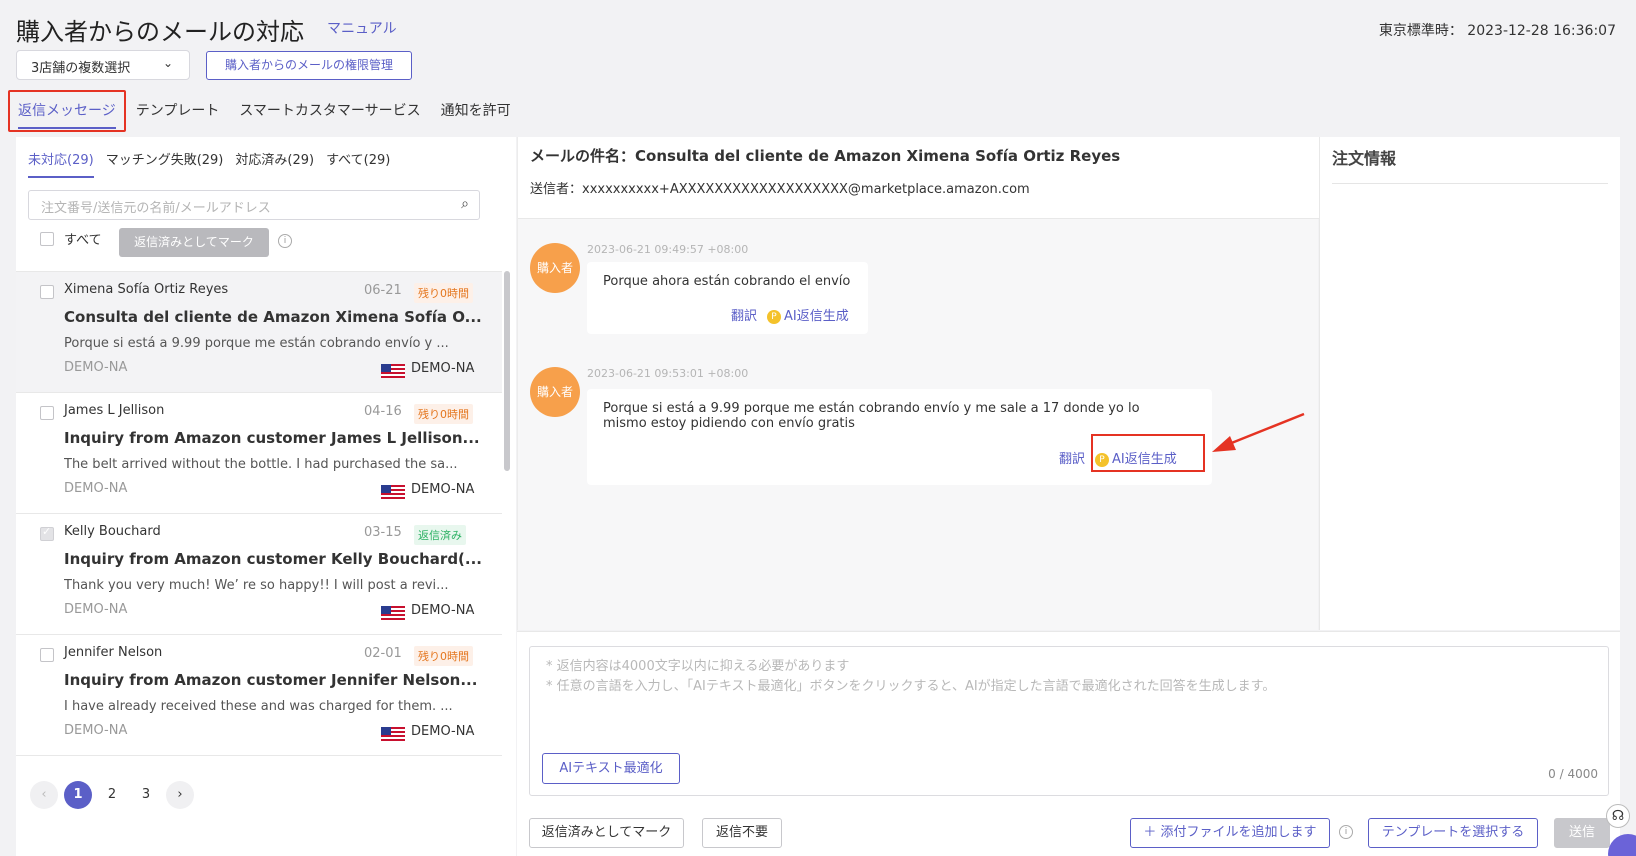 This screenshot has width=1636, height=856. I want to click on divider, so click(1470, 183).